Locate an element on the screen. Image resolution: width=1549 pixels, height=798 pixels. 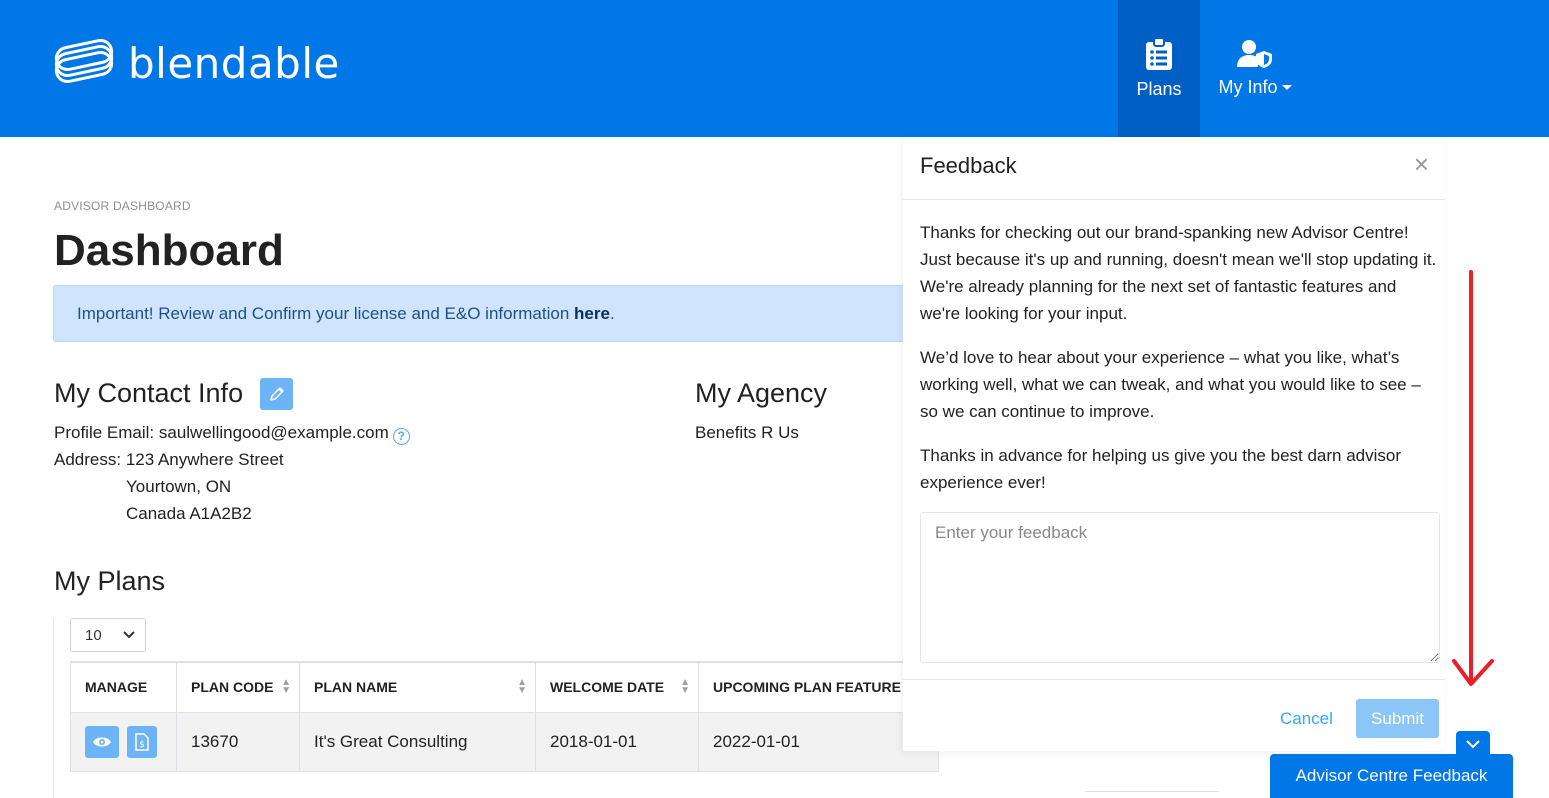
col-plan-name-label: PLAN NAME is located at coordinates (356, 687).